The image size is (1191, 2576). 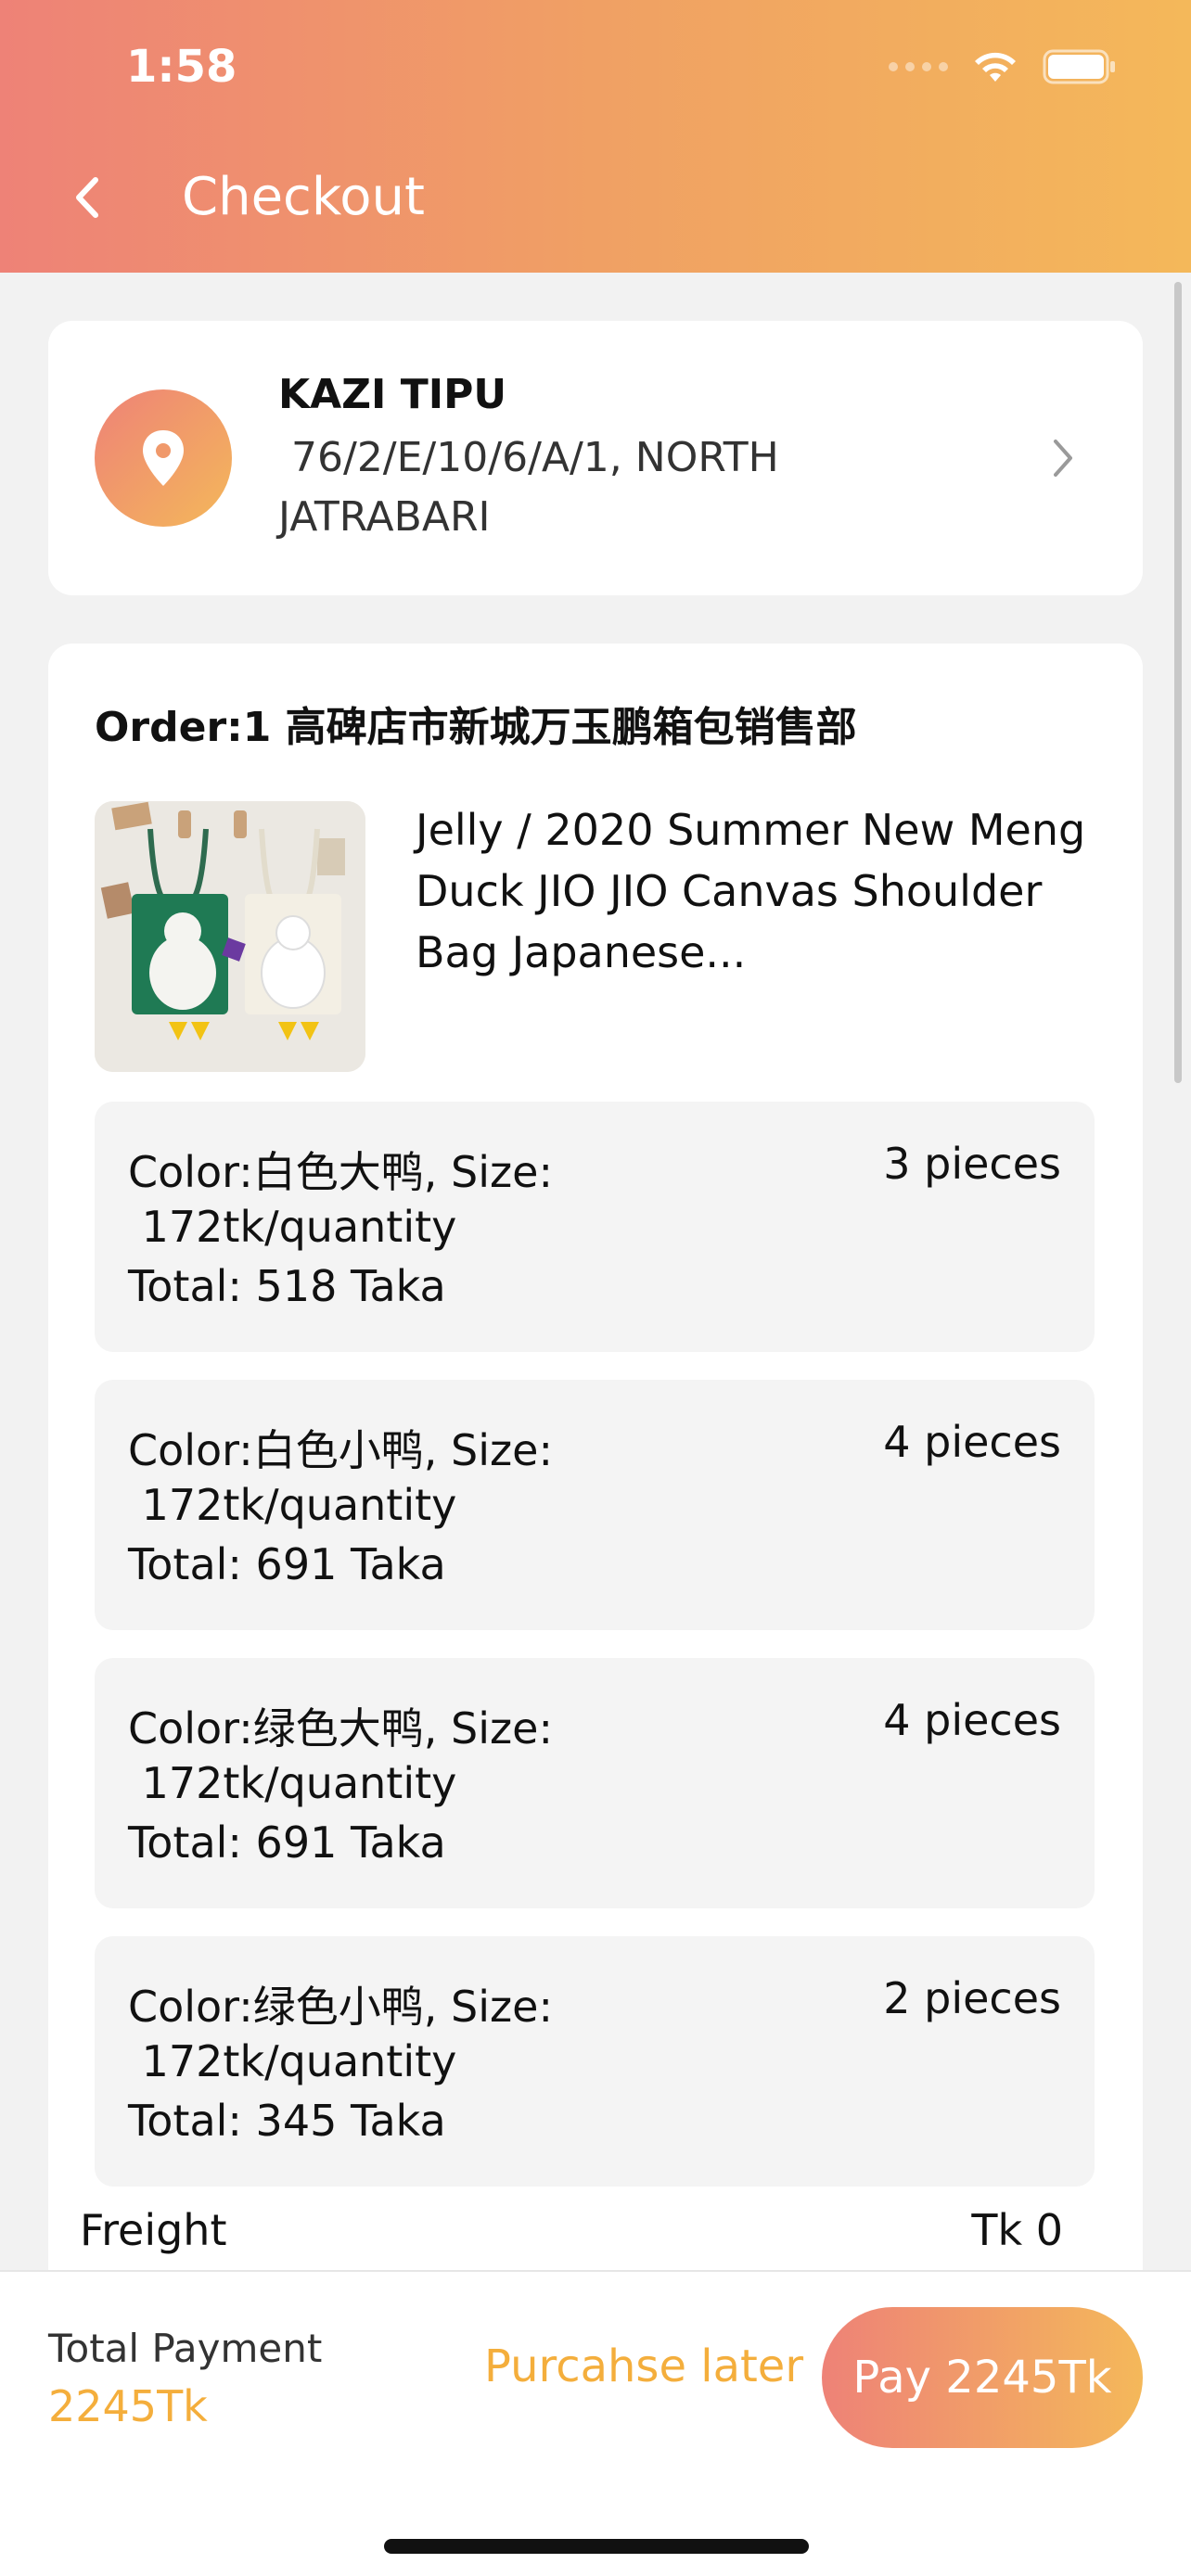 I want to click on page-title: Checkout, so click(x=303, y=197).